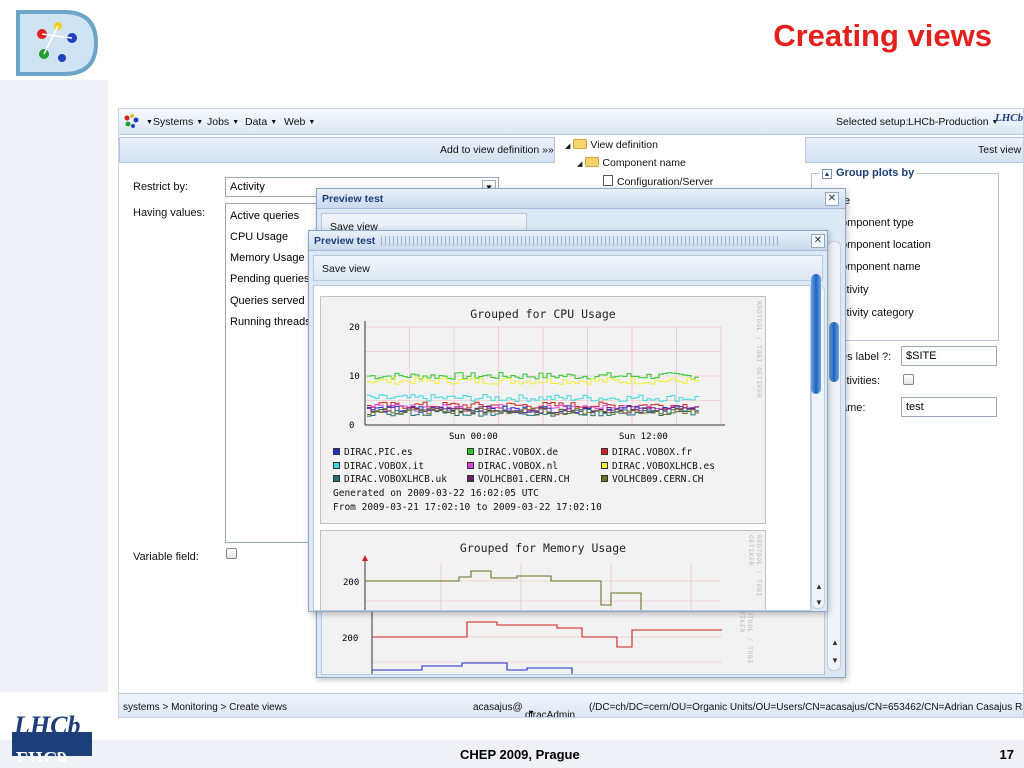 The height and width of the screenshot is (768, 1024). I want to click on breadcrumb: systems > Monitoring > Create views, so click(205, 707).